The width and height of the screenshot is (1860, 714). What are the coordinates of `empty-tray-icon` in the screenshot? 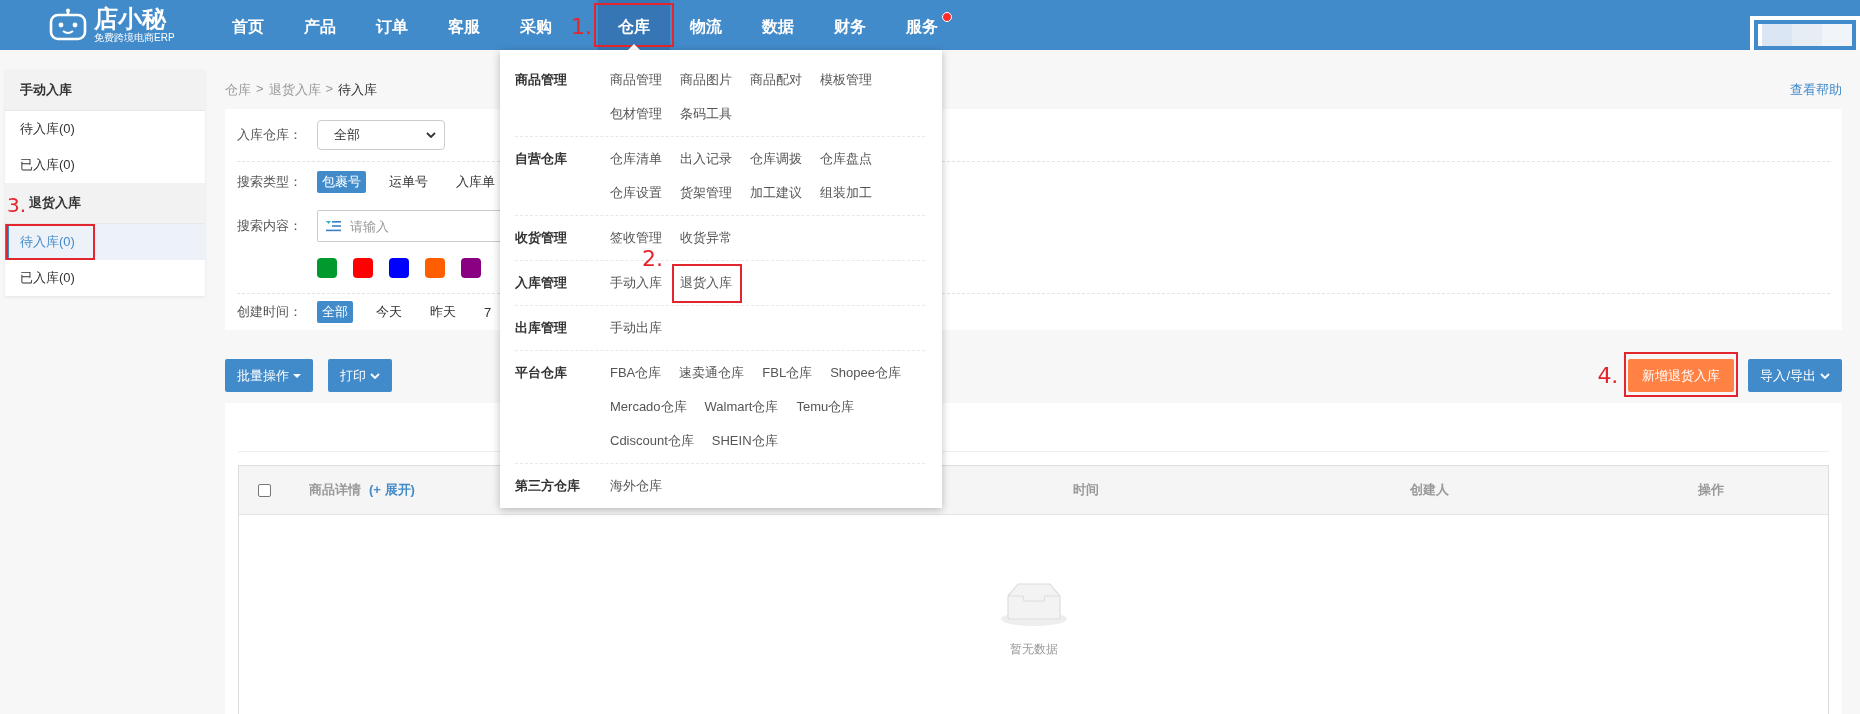 It's located at (1033, 604).